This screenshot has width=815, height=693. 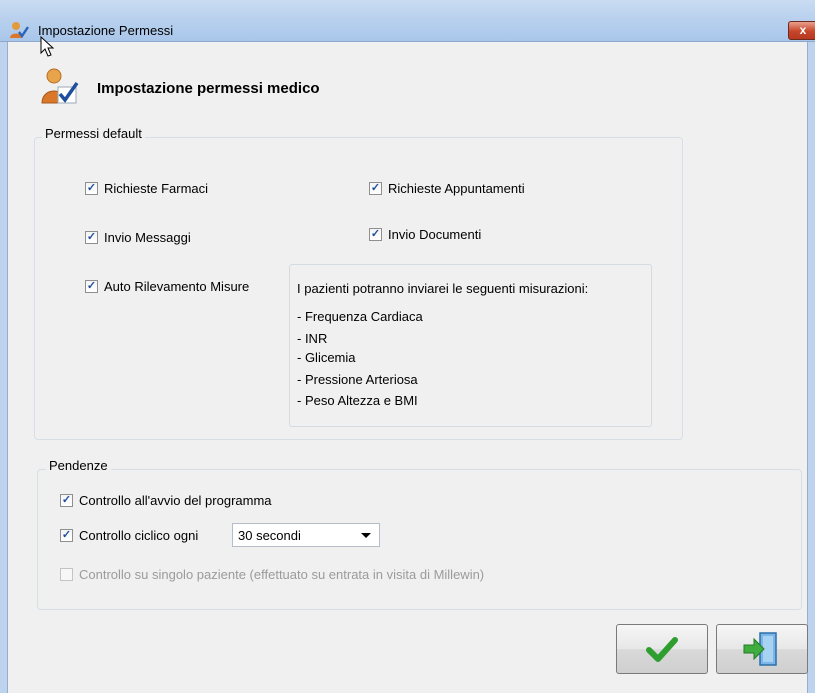 I want to click on info-list-item: - Pressione Arteriosa, so click(x=357, y=379).